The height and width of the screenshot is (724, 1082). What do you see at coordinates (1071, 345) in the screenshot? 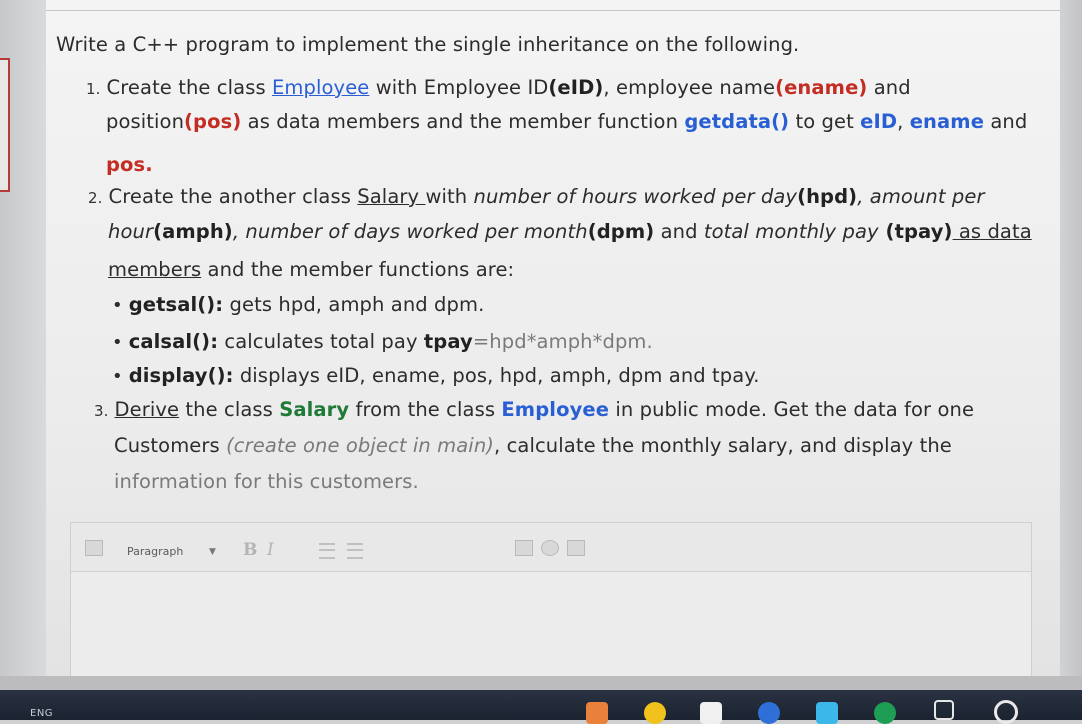
I see `right-window-edge` at bounding box center [1071, 345].